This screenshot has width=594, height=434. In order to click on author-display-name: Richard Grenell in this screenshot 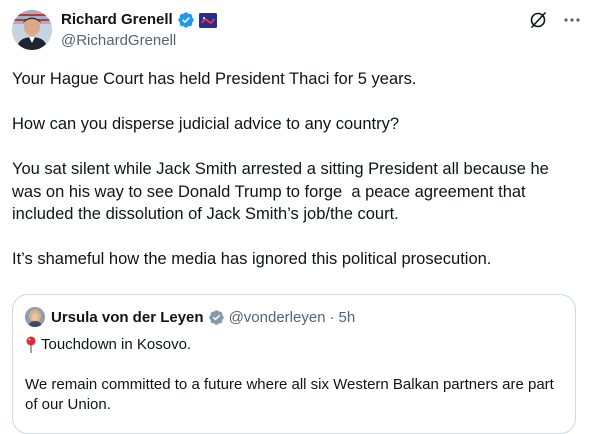, I will do `click(117, 20)`.